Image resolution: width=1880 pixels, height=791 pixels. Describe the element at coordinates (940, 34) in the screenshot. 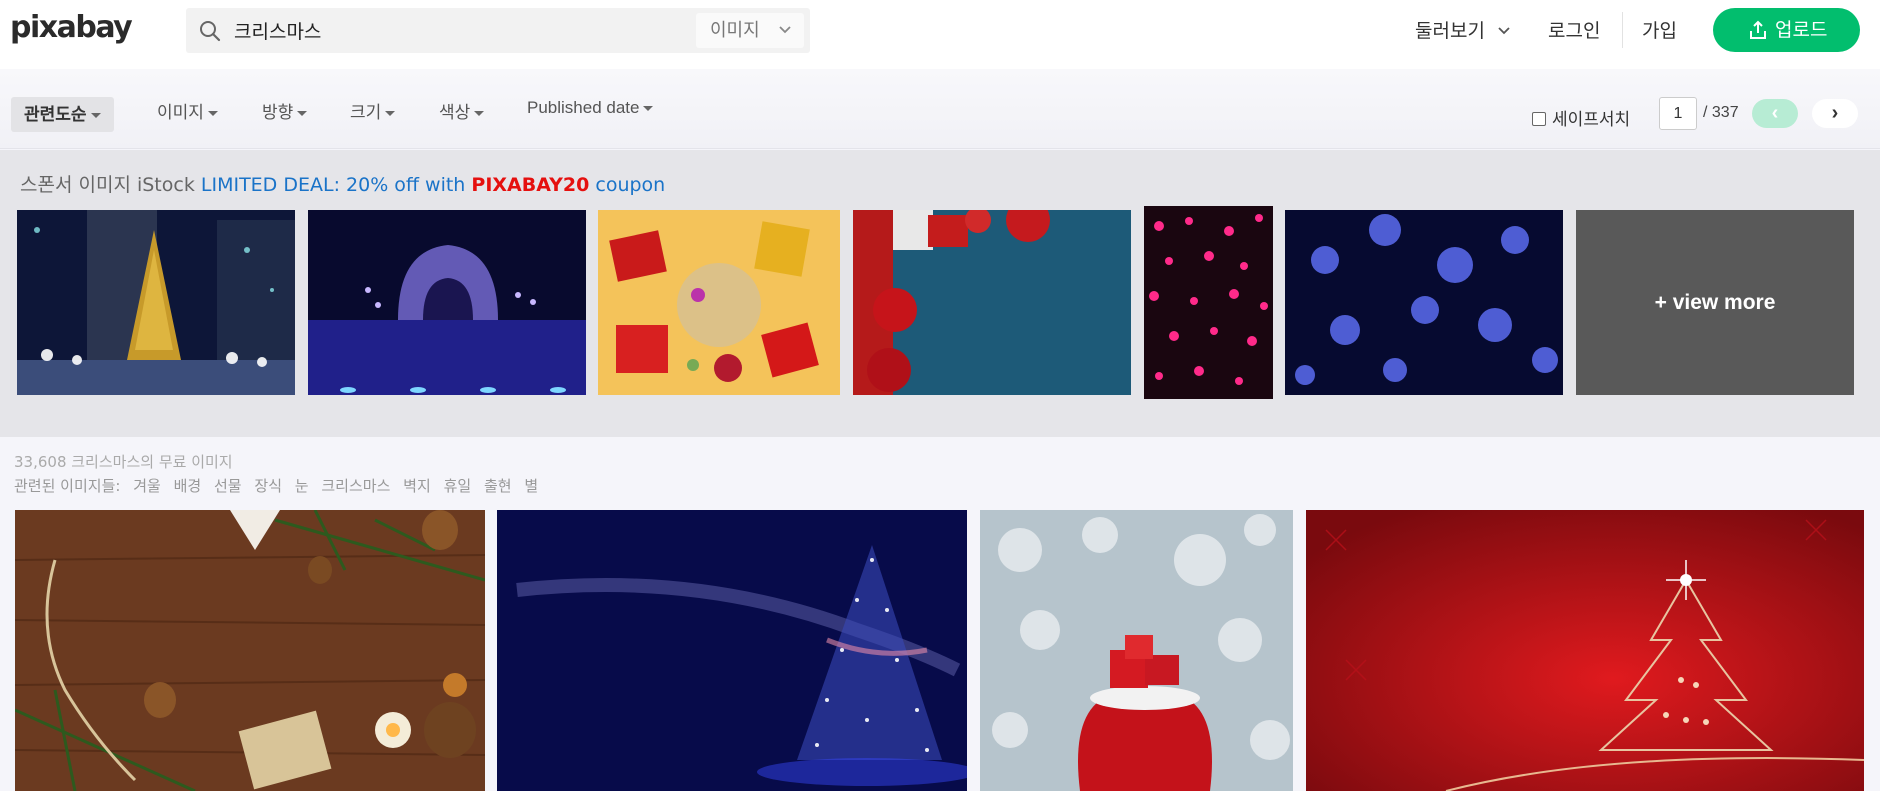

I see `top-header: pixabay 이미지 둘러보기 로그인 가입 업로드` at that location.